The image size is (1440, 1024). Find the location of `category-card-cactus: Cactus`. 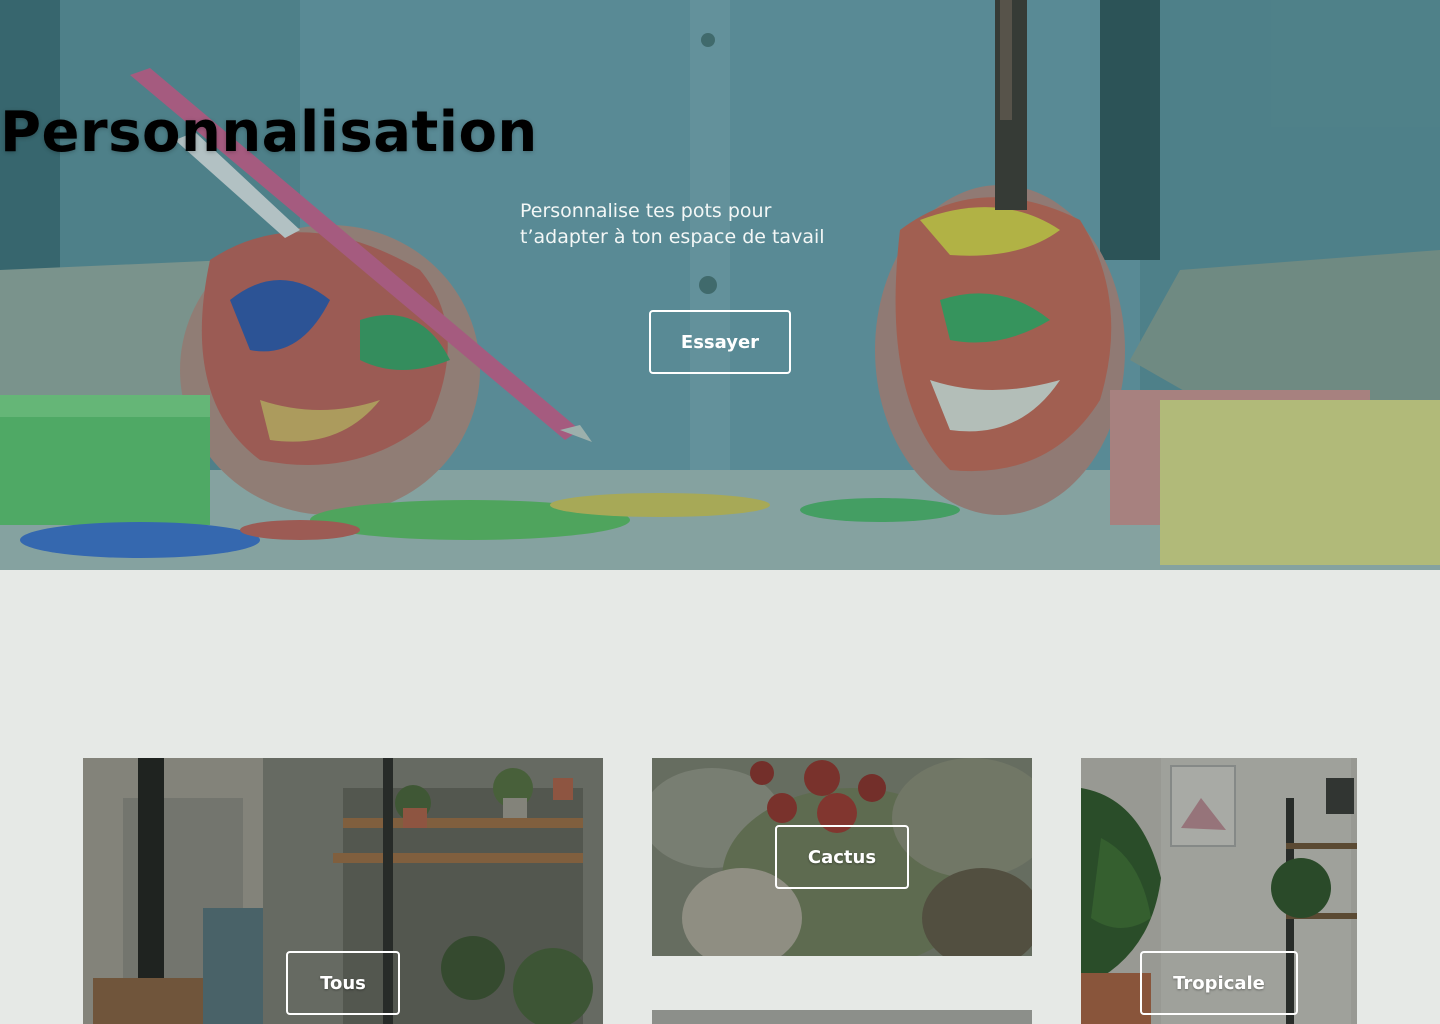

category-card-cactus: Cactus is located at coordinates (842, 857).